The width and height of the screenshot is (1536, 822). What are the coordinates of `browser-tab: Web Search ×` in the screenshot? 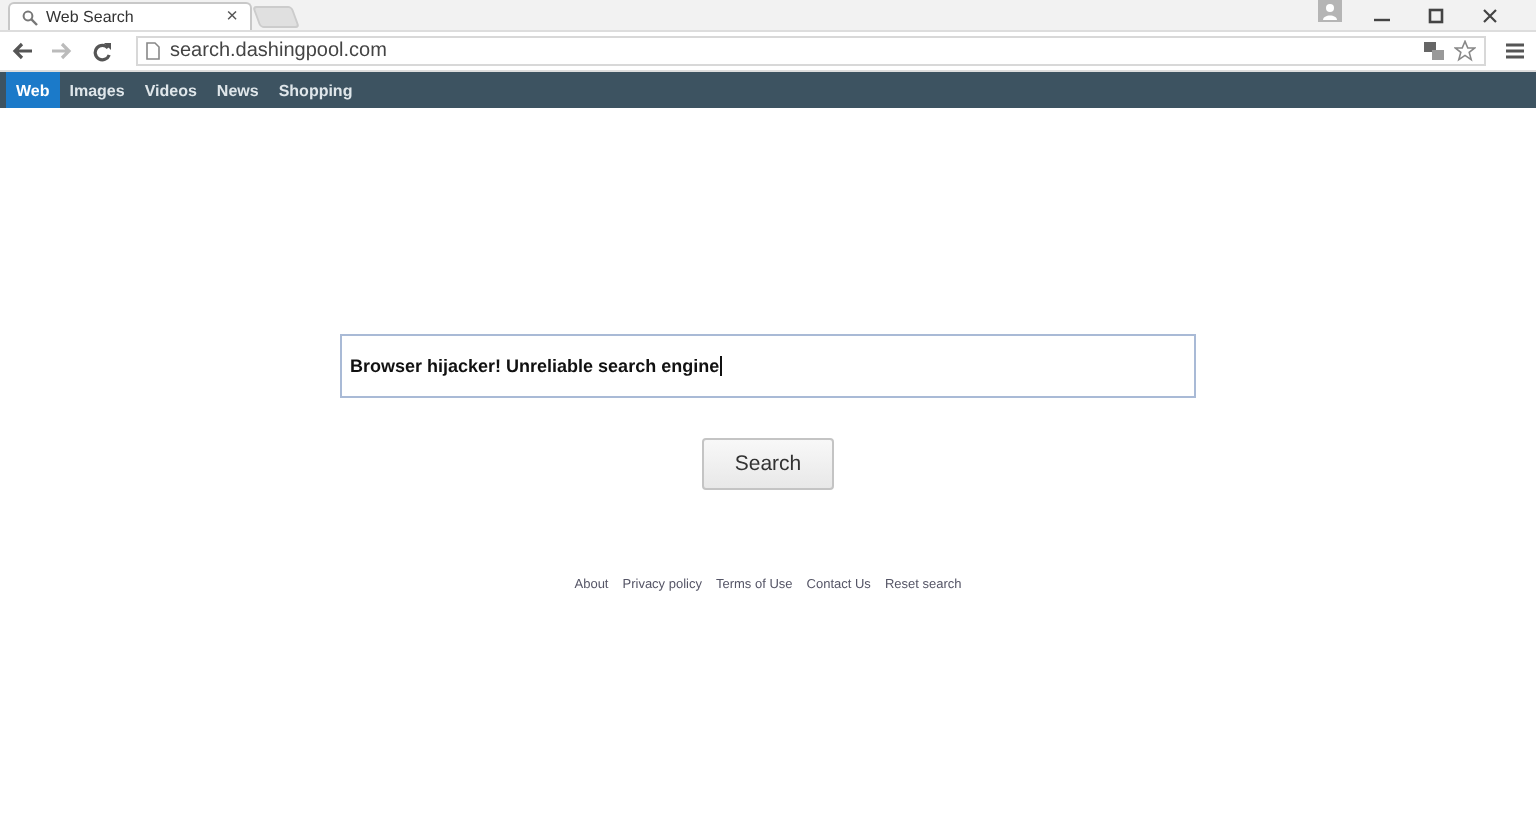 It's located at (130, 16).